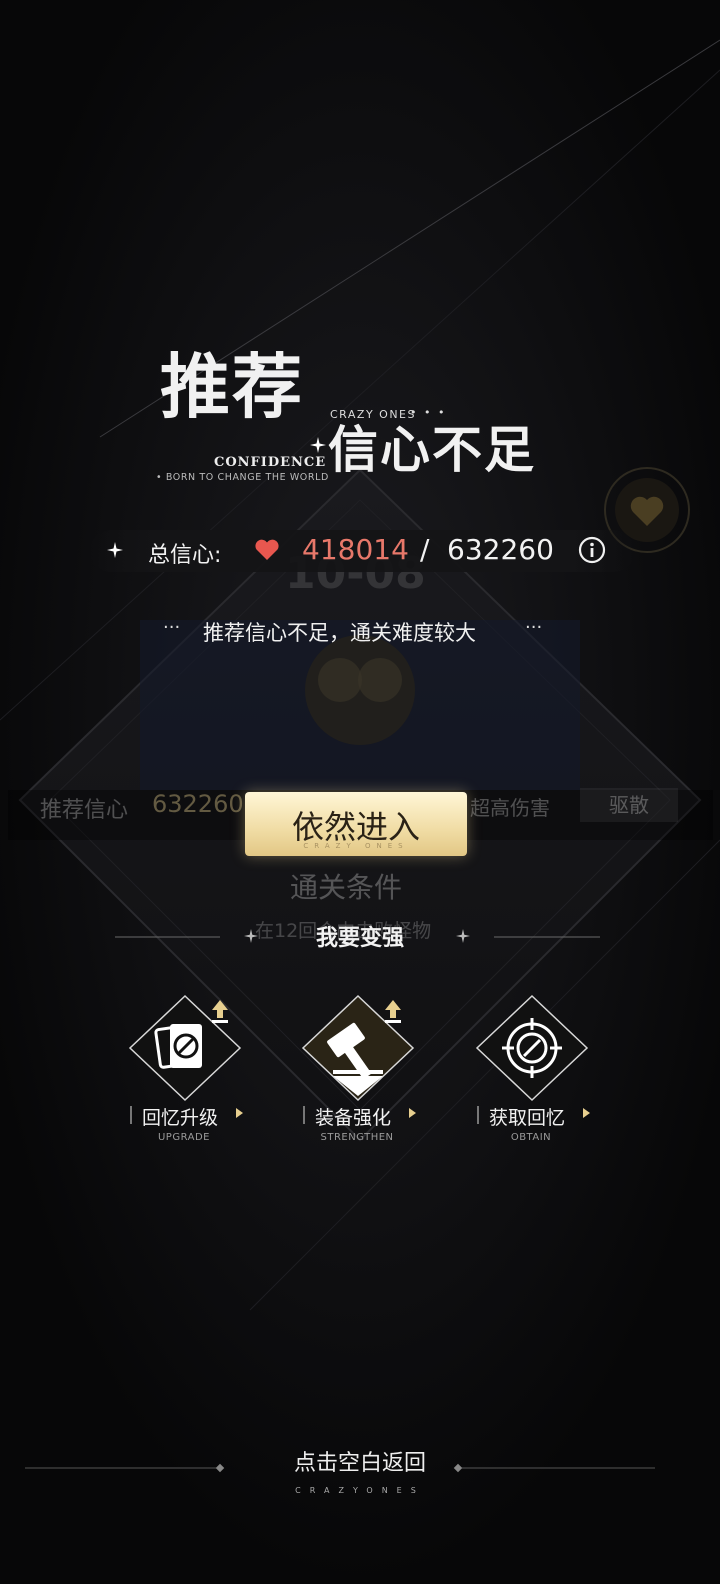 The width and height of the screenshot is (720, 1584). Describe the element at coordinates (531, 1137) in the screenshot. I see `action-obtain-sub: OBTAIN` at that location.